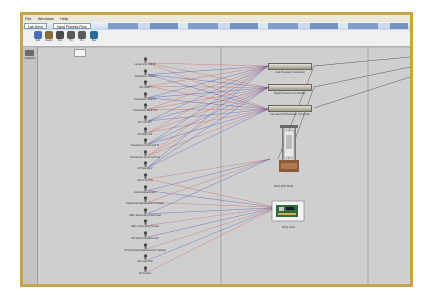 Image resolution: width=435 pixels, height=295 pixels. What do you see at coordinates (30, 58) in the screenshot?
I see `collection-label: Collection` at bounding box center [30, 58].